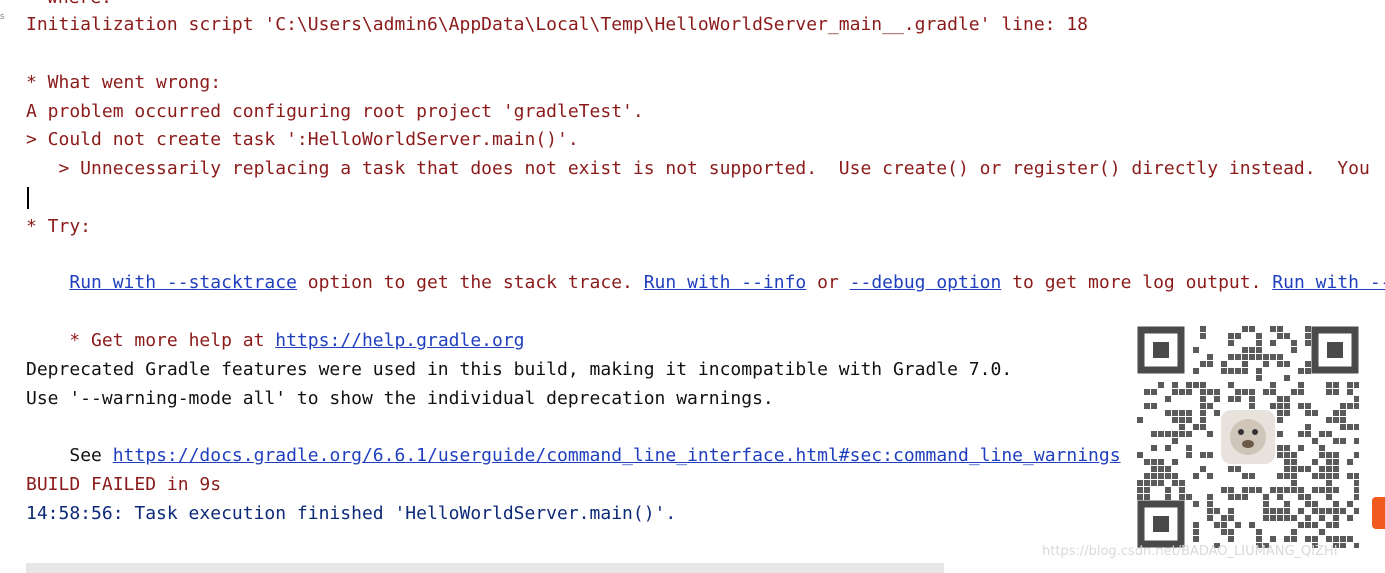 The image size is (1385, 573). What do you see at coordinates (59, 226) in the screenshot?
I see `try-header: * Try:` at bounding box center [59, 226].